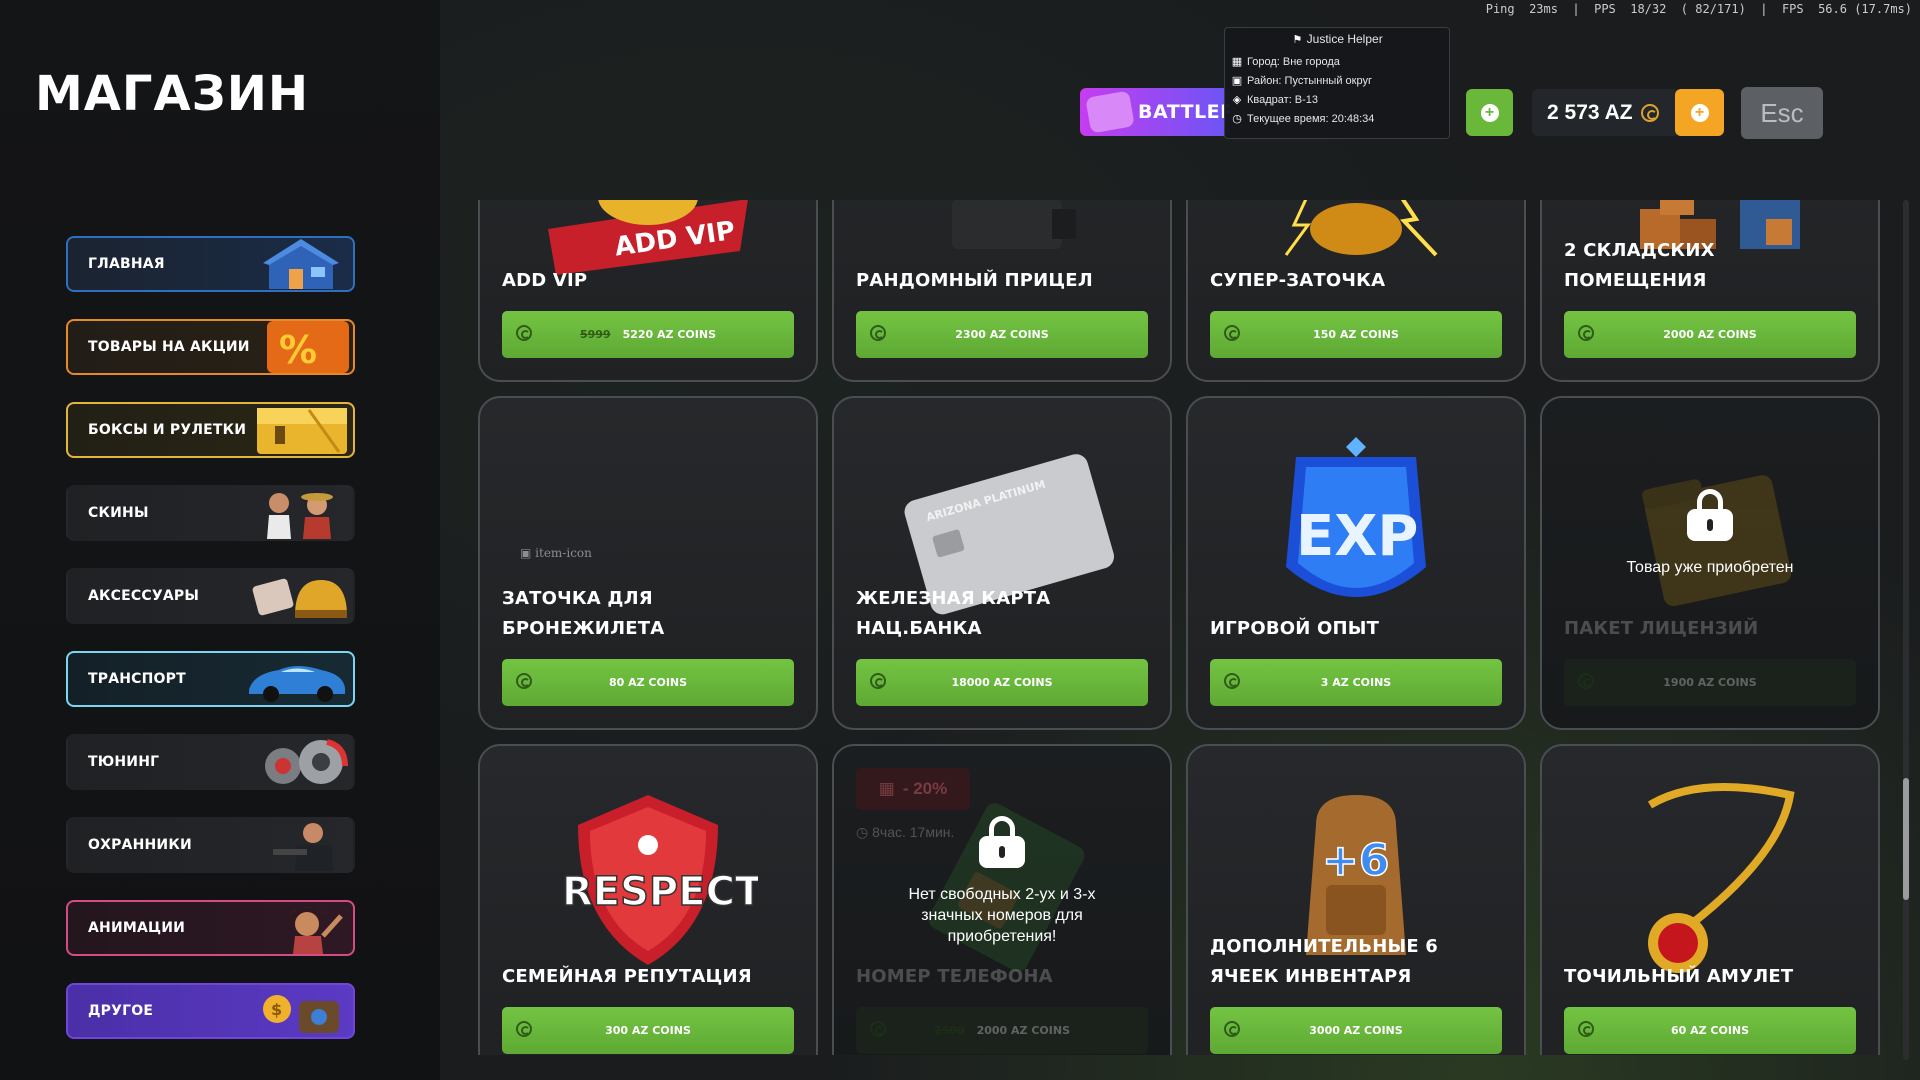 This screenshot has height=1080, width=1920. What do you see at coordinates (137, 679) in the screenshot?
I see `sidebar-item-label: ТРАНСПОРТ` at bounding box center [137, 679].